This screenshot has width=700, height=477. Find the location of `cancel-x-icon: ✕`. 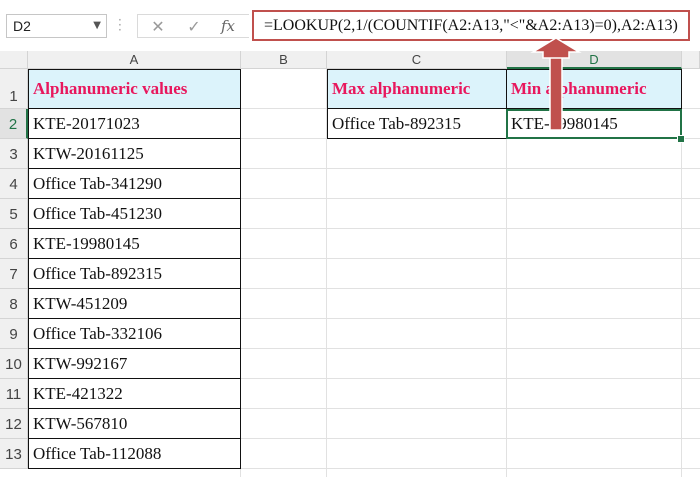

cancel-x-icon: ✕ is located at coordinates (158, 26).